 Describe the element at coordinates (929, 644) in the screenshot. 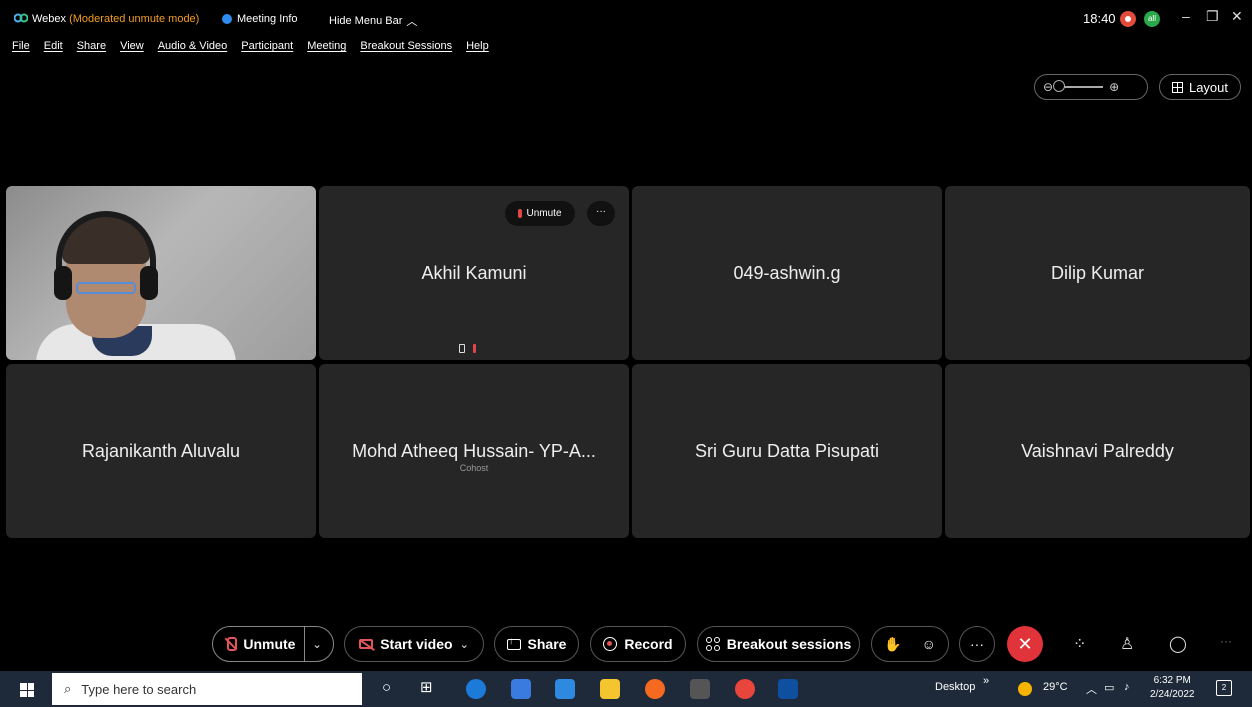

I see `emoji-reaction-icon: ☺` at that location.